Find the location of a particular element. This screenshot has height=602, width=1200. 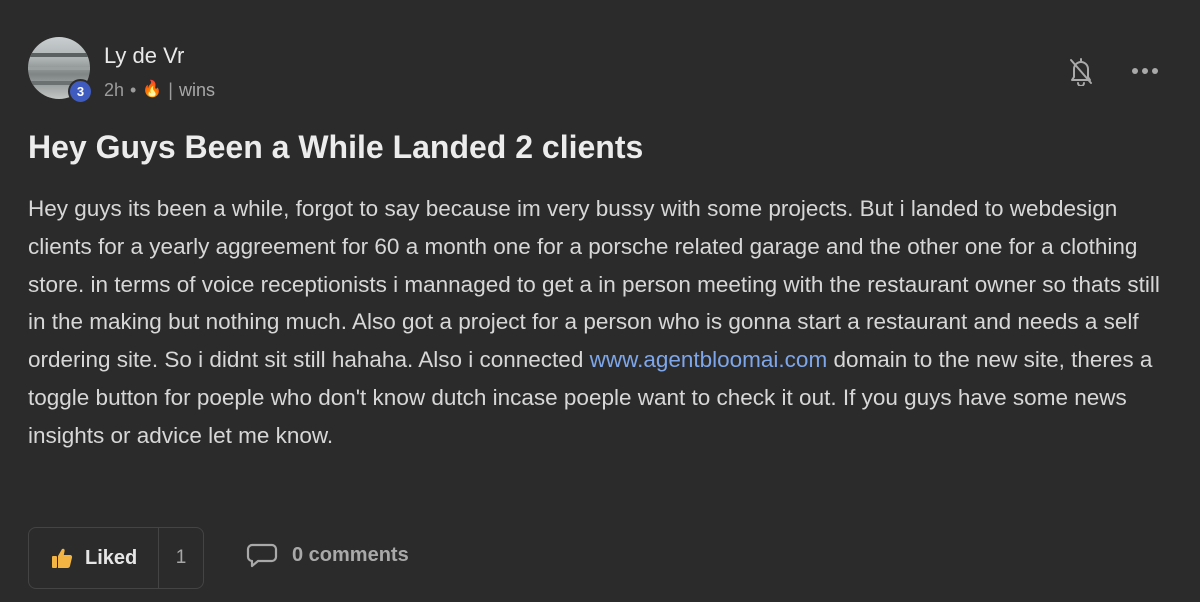

author-name: Ly de Vr is located at coordinates (144, 56).